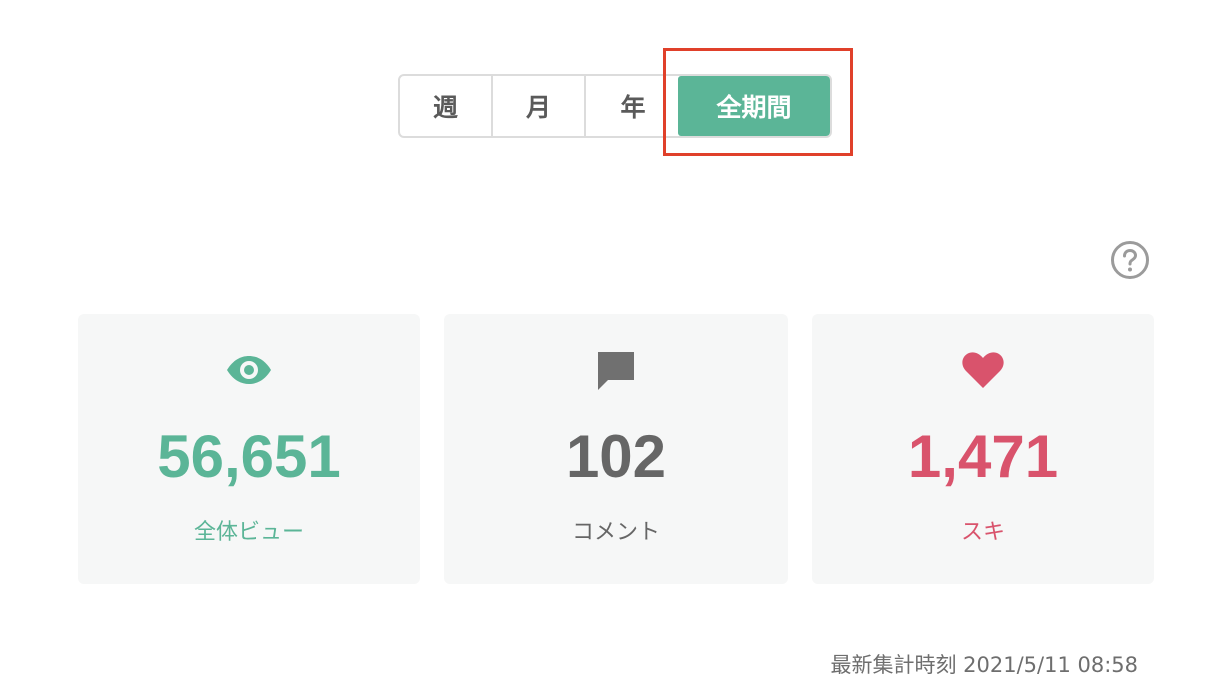  What do you see at coordinates (1130, 260) in the screenshot?
I see `question-circle-icon` at bounding box center [1130, 260].